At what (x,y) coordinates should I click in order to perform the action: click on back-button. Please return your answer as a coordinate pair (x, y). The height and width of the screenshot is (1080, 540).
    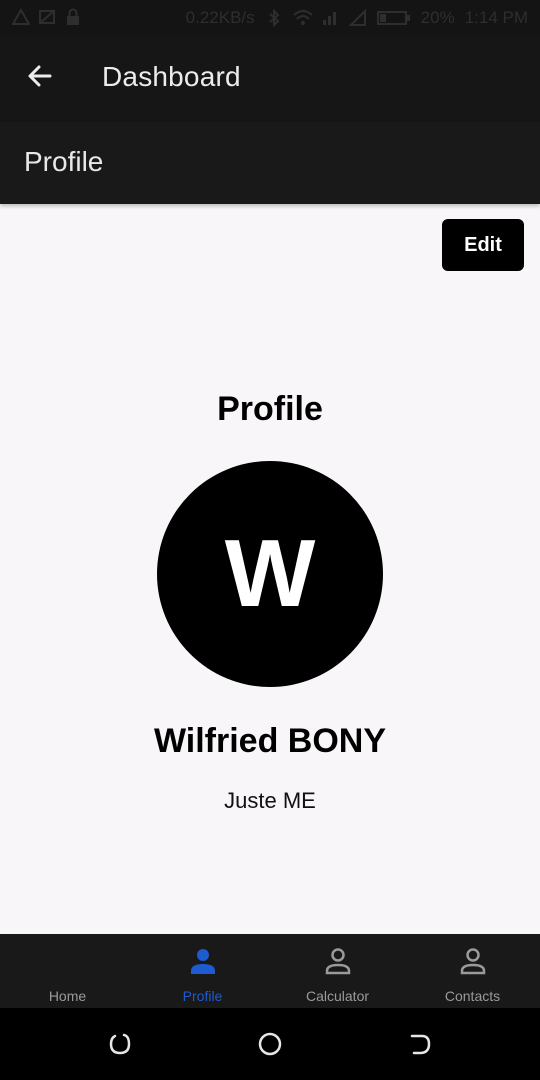
    Looking at the image, I should click on (40, 78).